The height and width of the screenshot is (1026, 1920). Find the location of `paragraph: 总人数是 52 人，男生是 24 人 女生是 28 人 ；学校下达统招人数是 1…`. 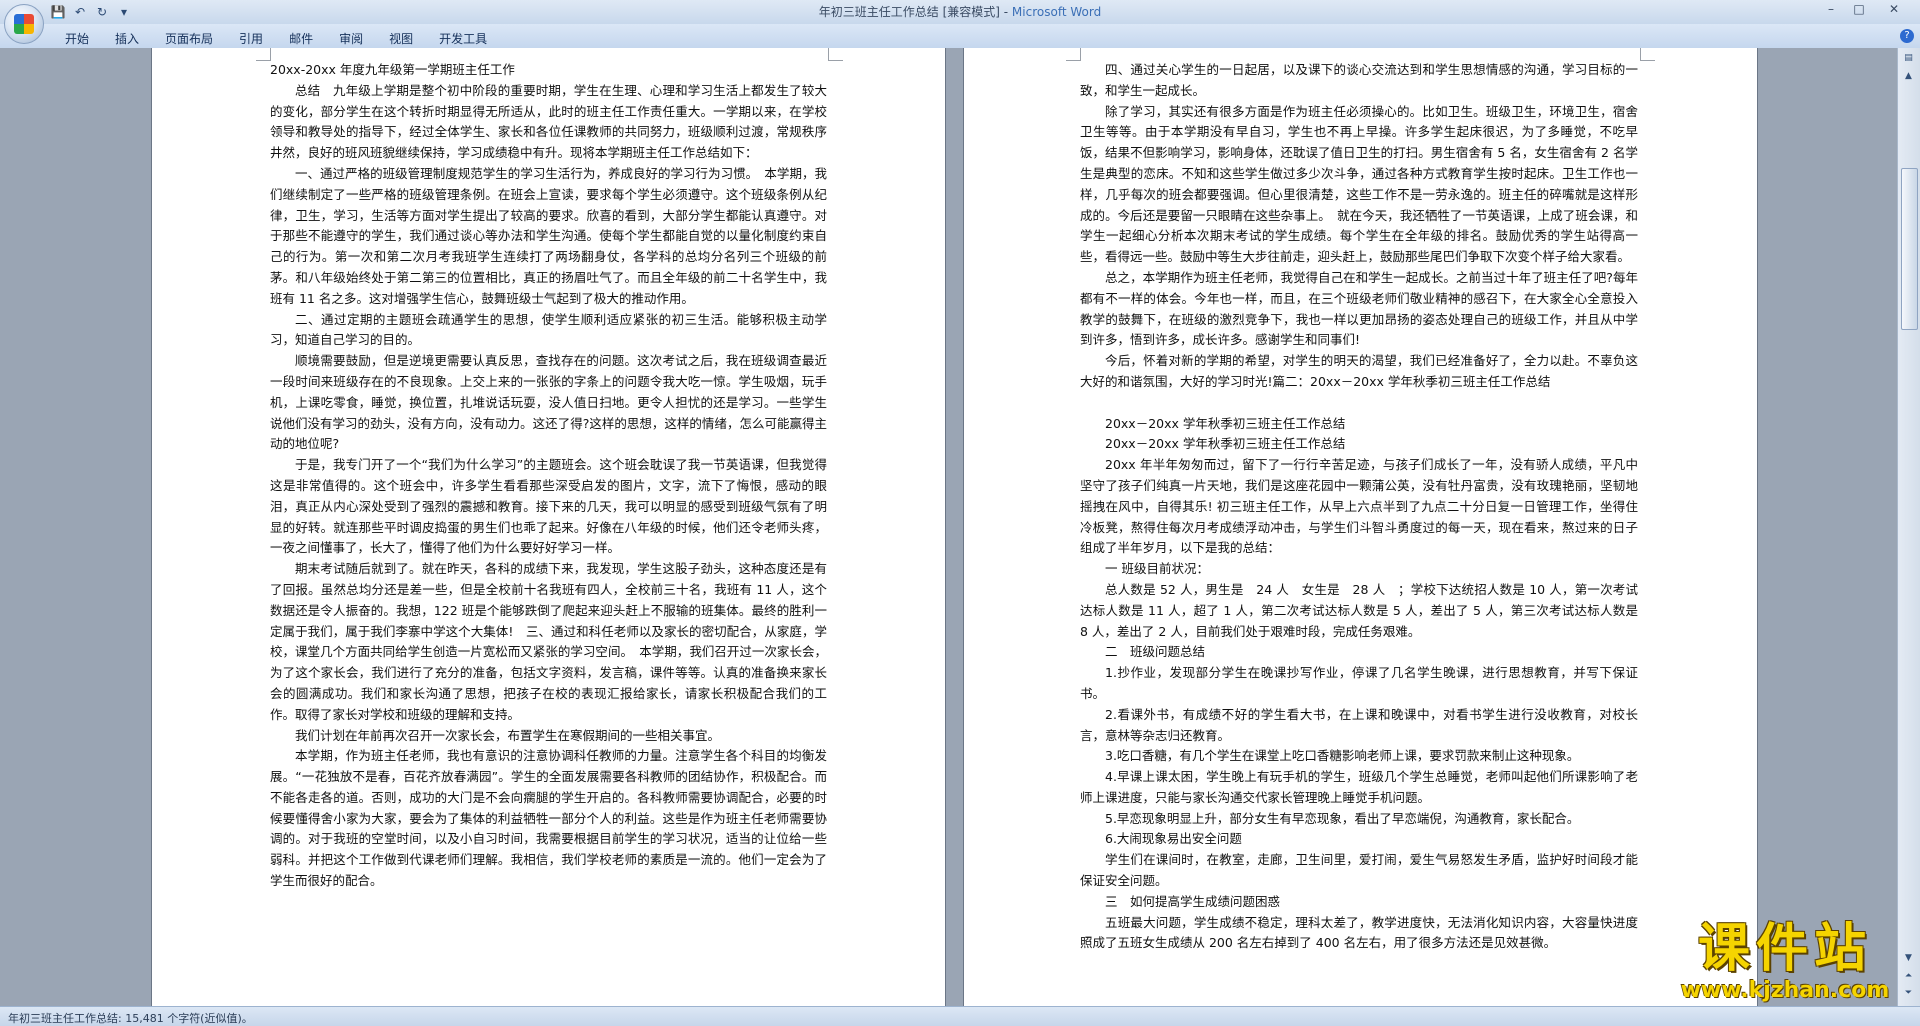

paragraph: 总人数是 52 人，男生是 24 人 女生是 28 人 ；学校下达统招人数是 1… is located at coordinates (1359, 611).